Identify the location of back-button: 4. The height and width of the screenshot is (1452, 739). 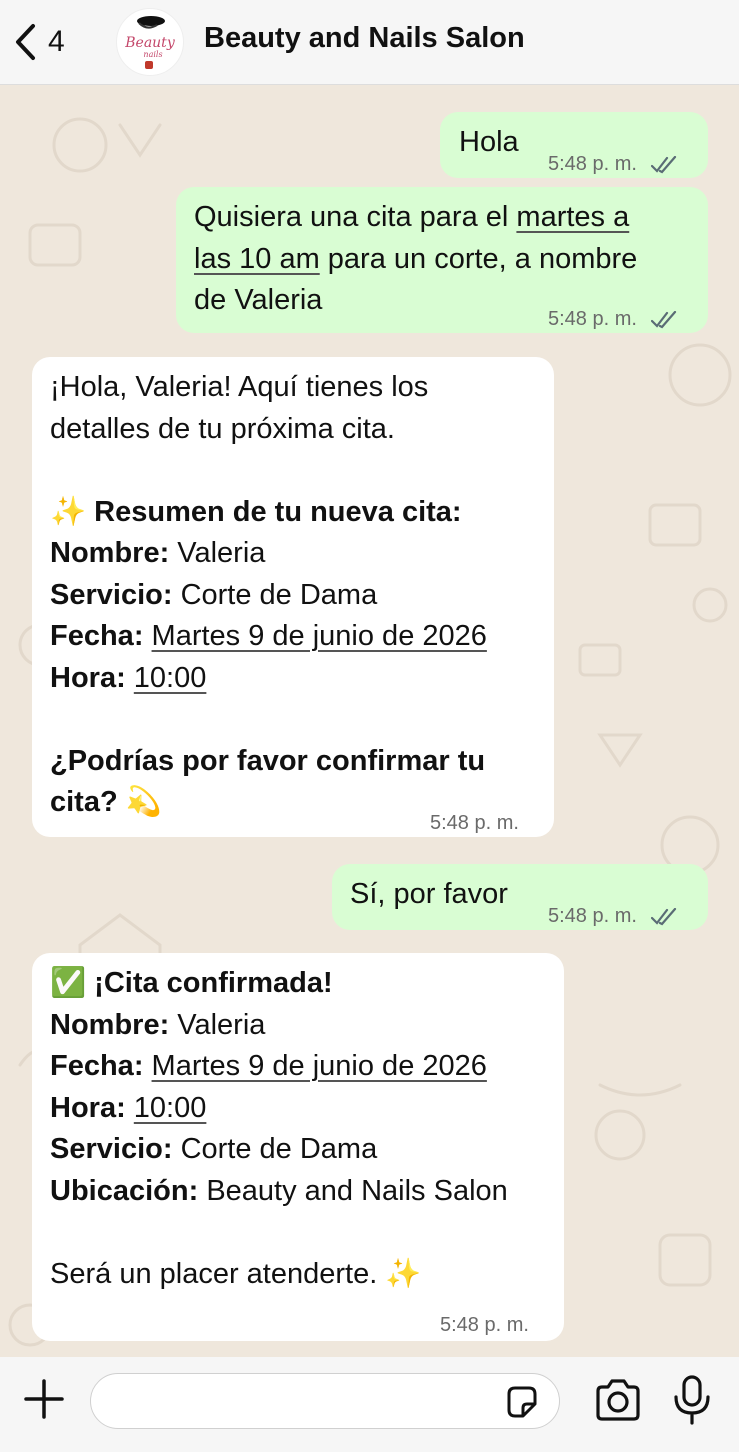
(49, 42).